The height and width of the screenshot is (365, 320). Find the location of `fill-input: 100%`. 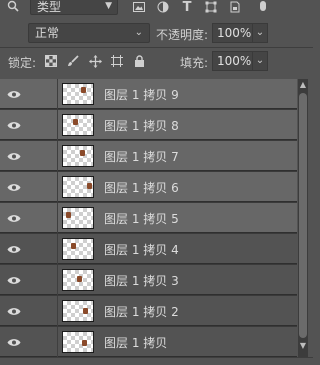

fill-input: 100% is located at coordinates (232, 61).